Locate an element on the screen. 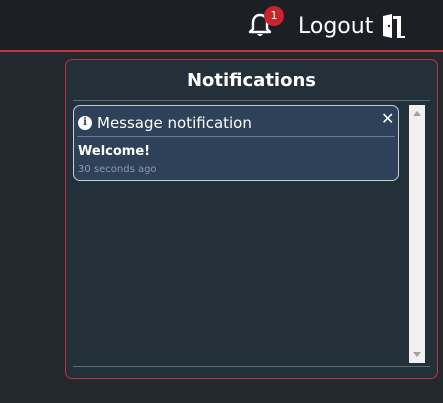  notification-body: Welcome! is located at coordinates (114, 151).